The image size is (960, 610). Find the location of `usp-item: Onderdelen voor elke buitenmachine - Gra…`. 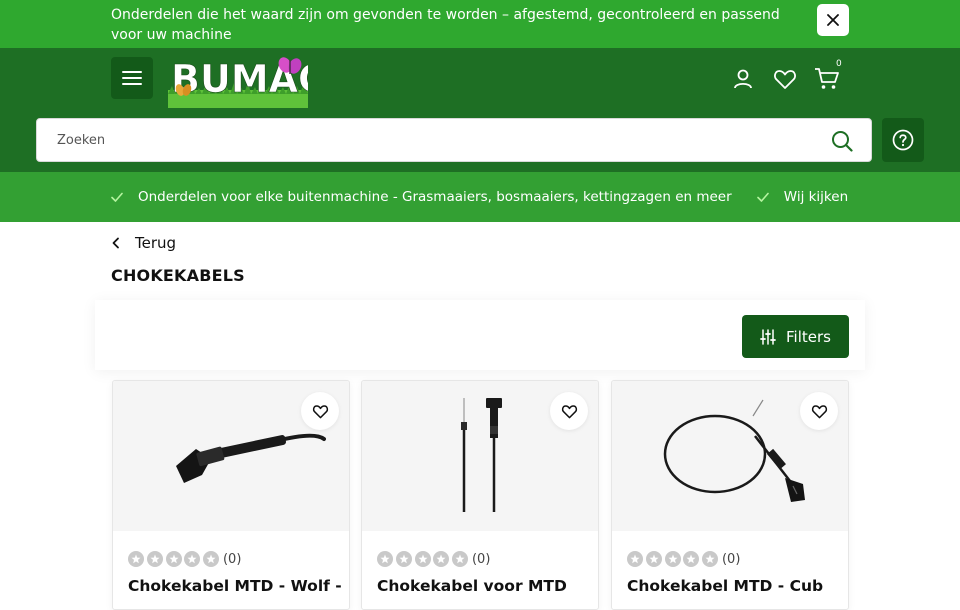

usp-item: Onderdelen voor elke buitenmachine - Gra… is located at coordinates (421, 197).